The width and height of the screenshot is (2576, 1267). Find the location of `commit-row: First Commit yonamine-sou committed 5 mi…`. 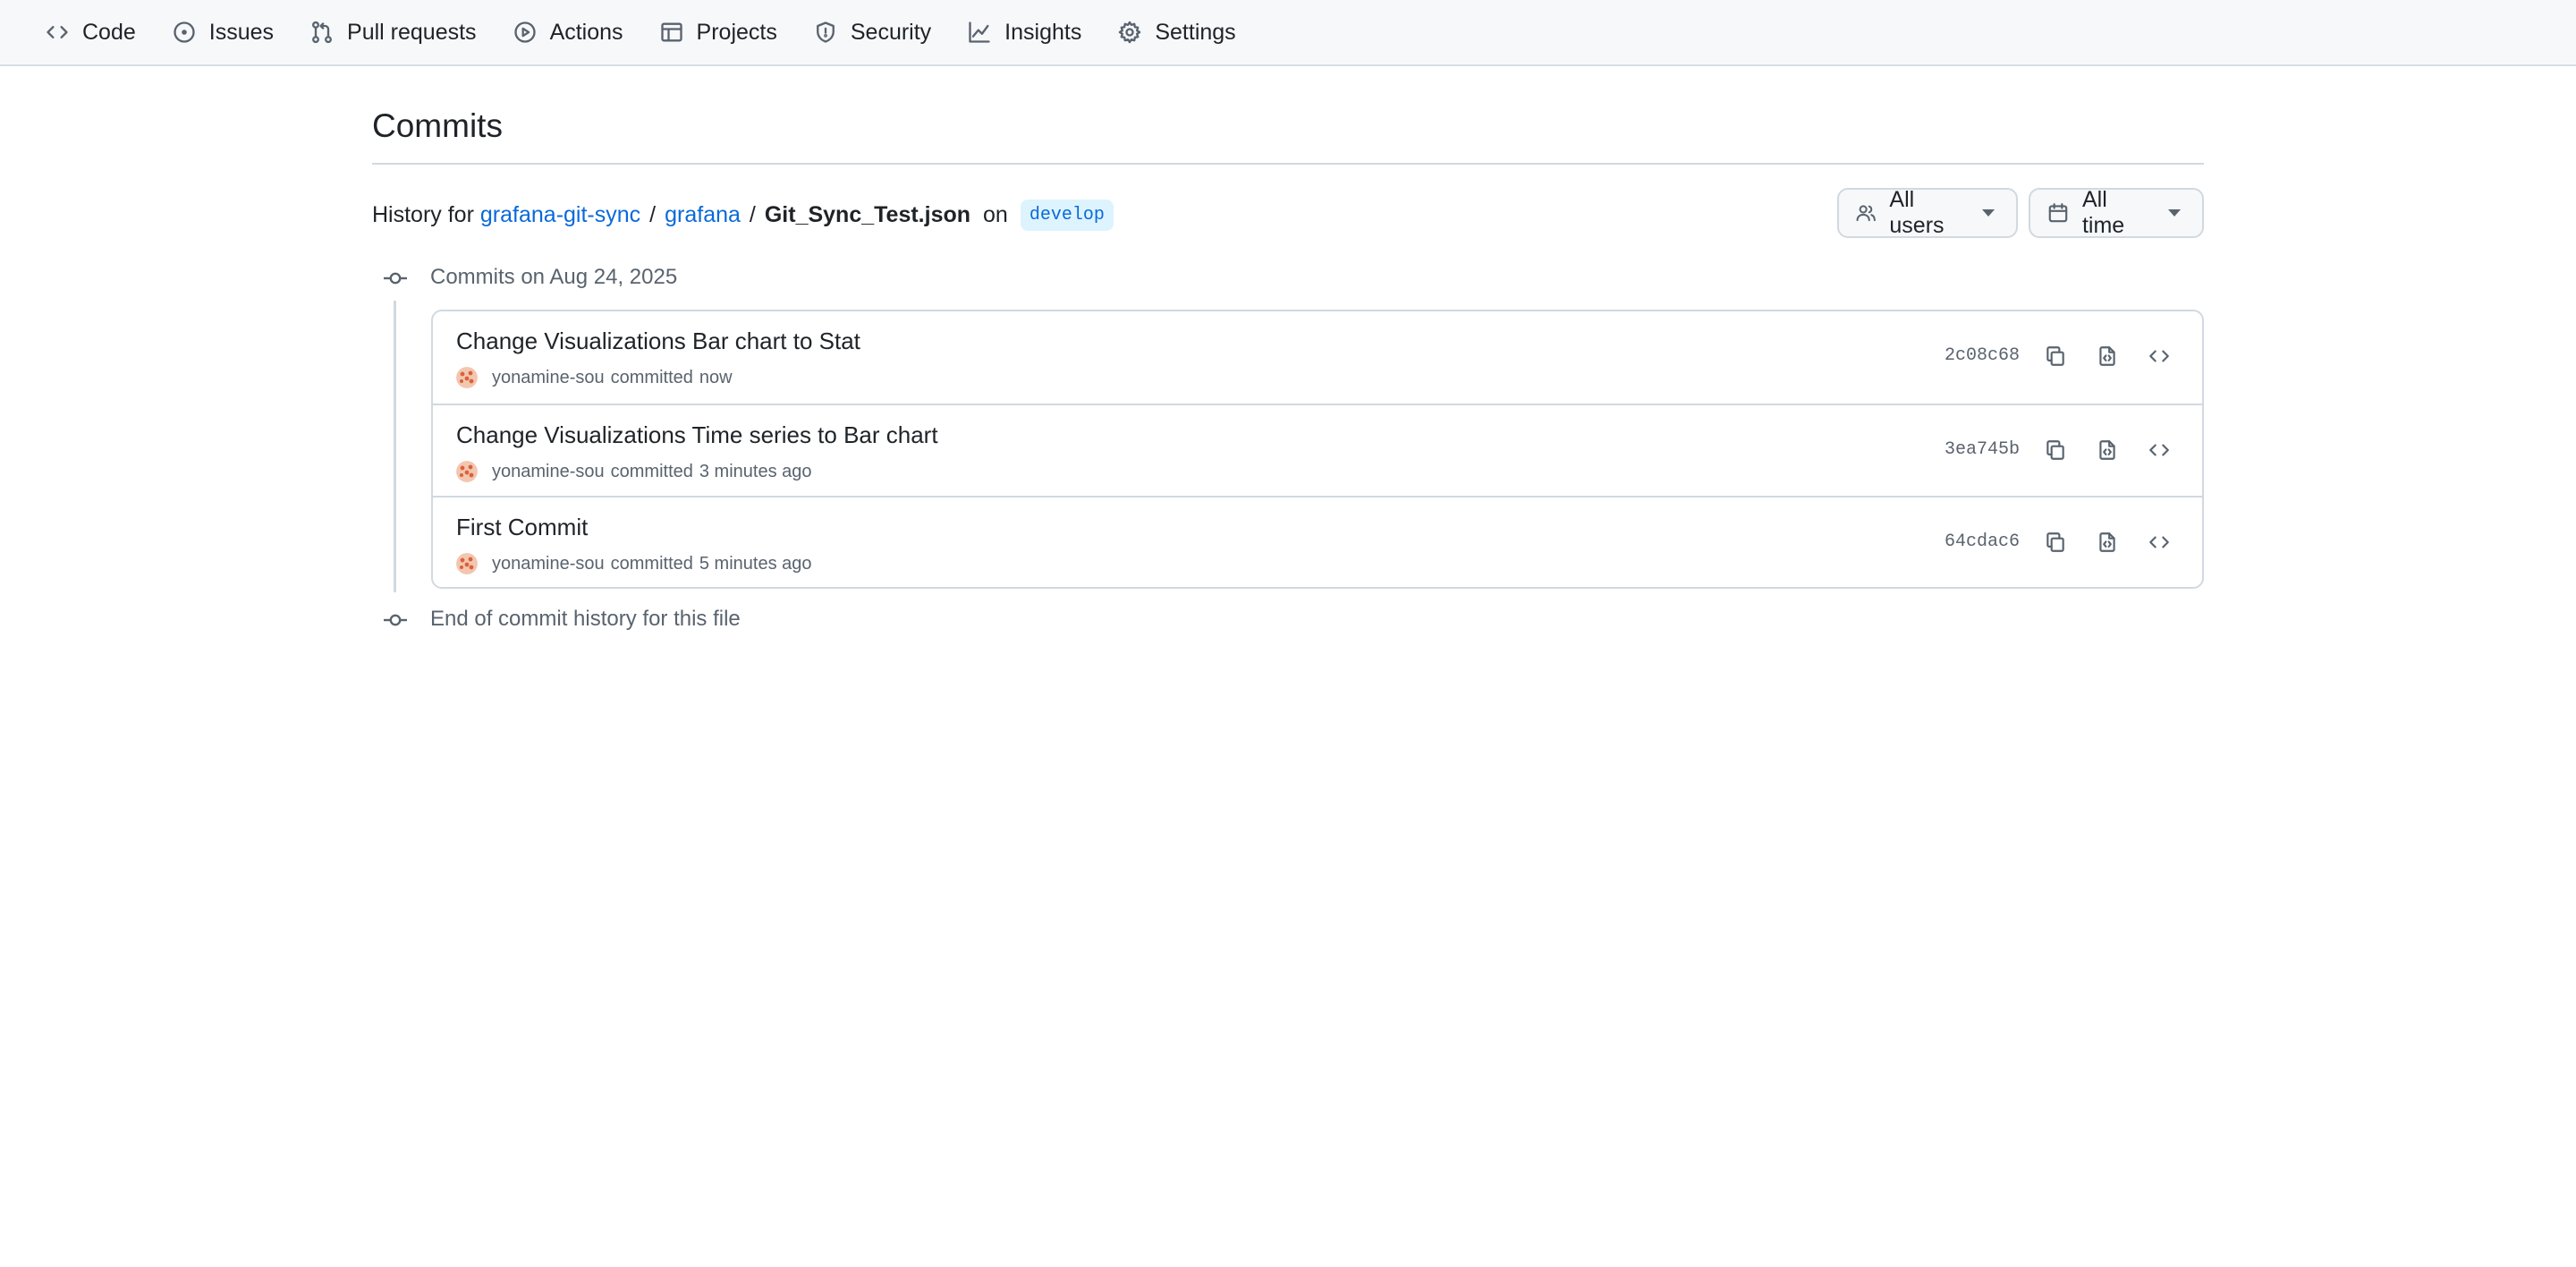

commit-row: First Commit yonamine-sou committed 5 mi… is located at coordinates (1317, 542).